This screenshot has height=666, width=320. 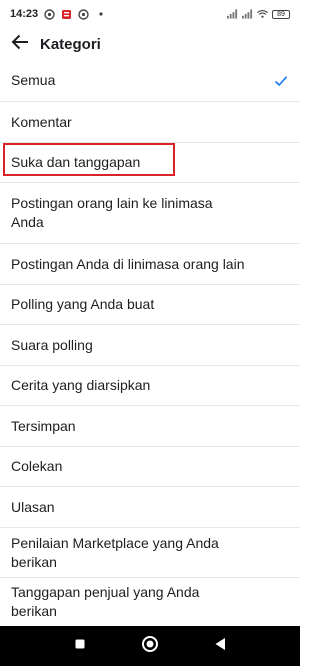 I want to click on status-left: 14:23, so click(x=58, y=14).